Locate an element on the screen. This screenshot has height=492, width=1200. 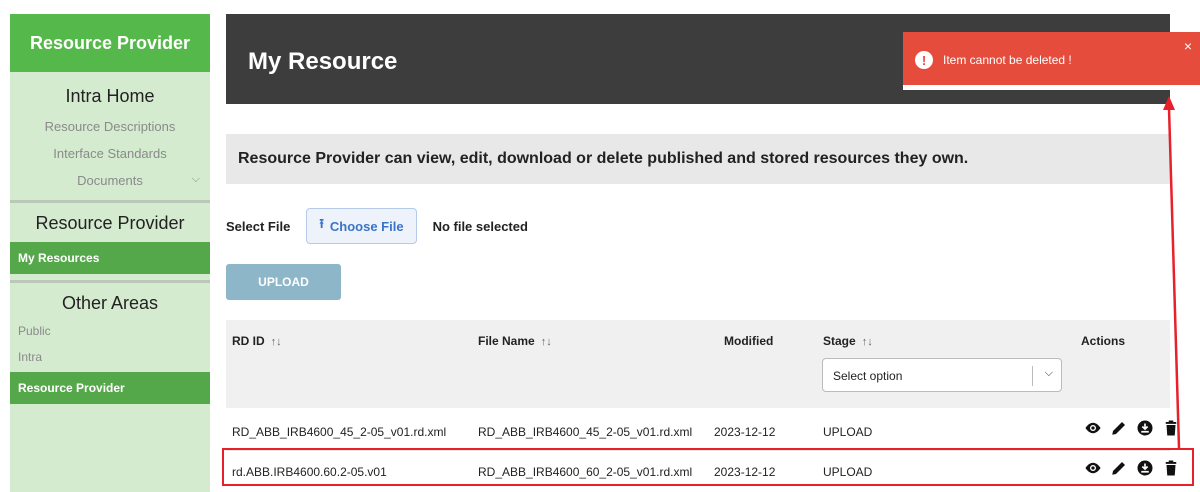
close-icon: × is located at coordinates (1188, 46).